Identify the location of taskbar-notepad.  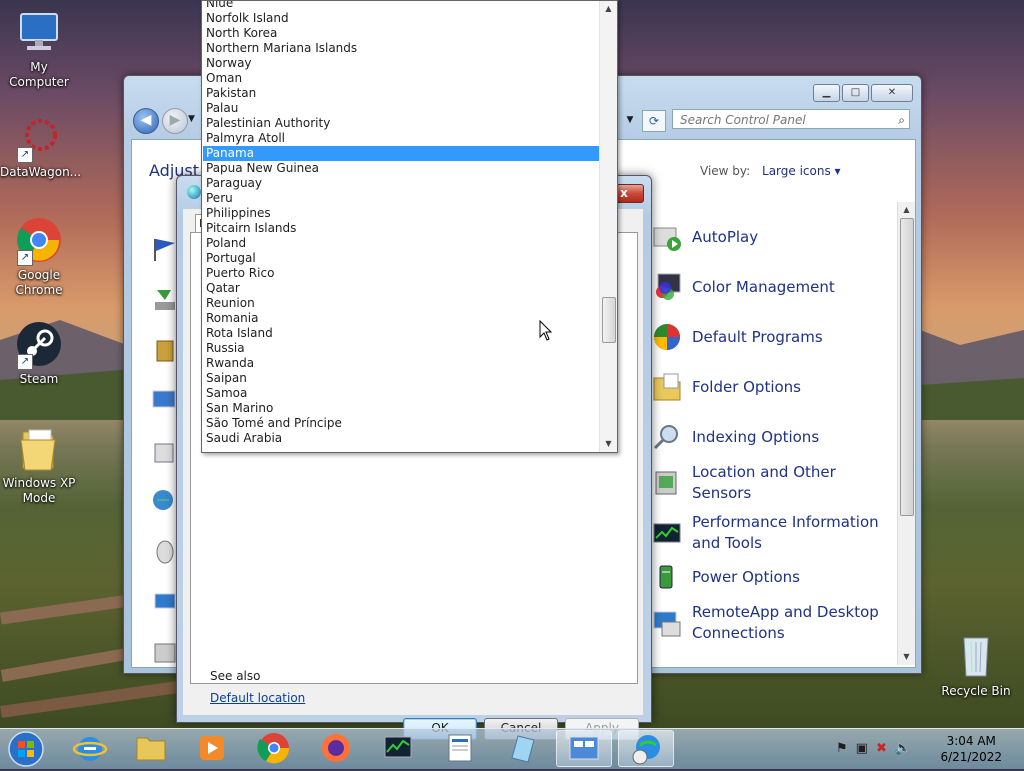
(522, 748).